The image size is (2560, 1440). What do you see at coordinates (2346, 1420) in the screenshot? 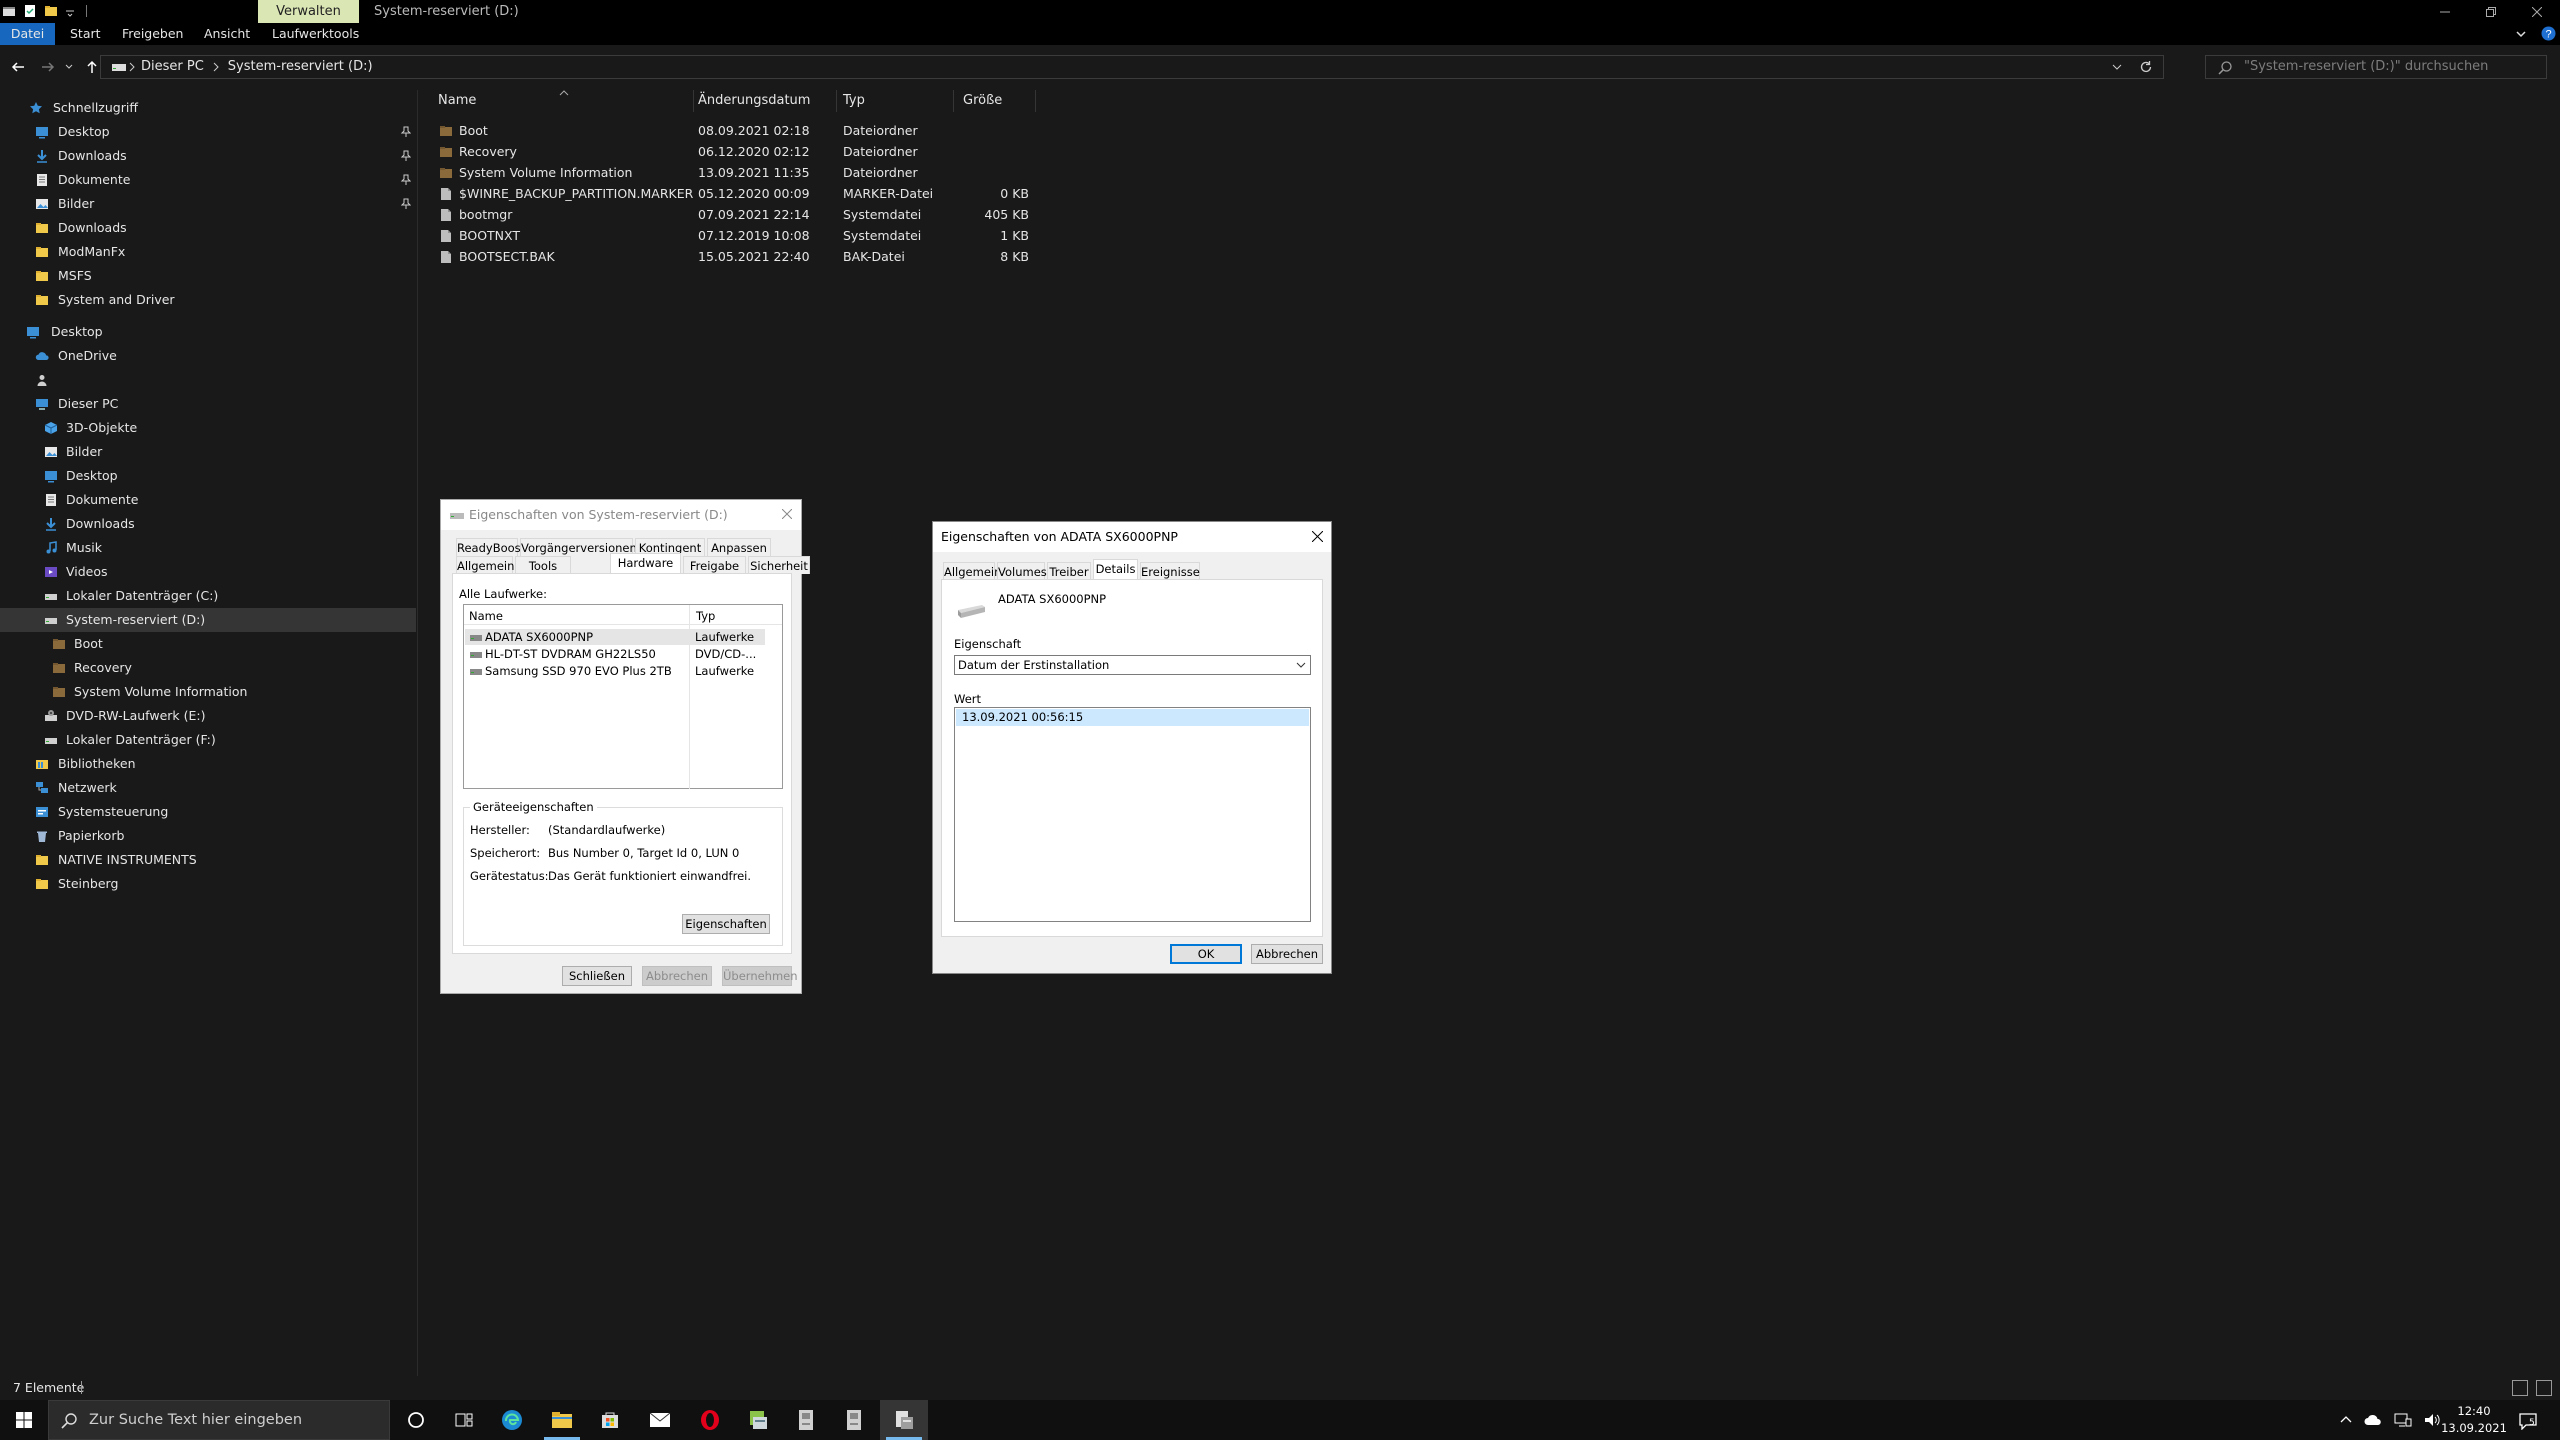
I see `tray-overflow-chevron-icon` at bounding box center [2346, 1420].